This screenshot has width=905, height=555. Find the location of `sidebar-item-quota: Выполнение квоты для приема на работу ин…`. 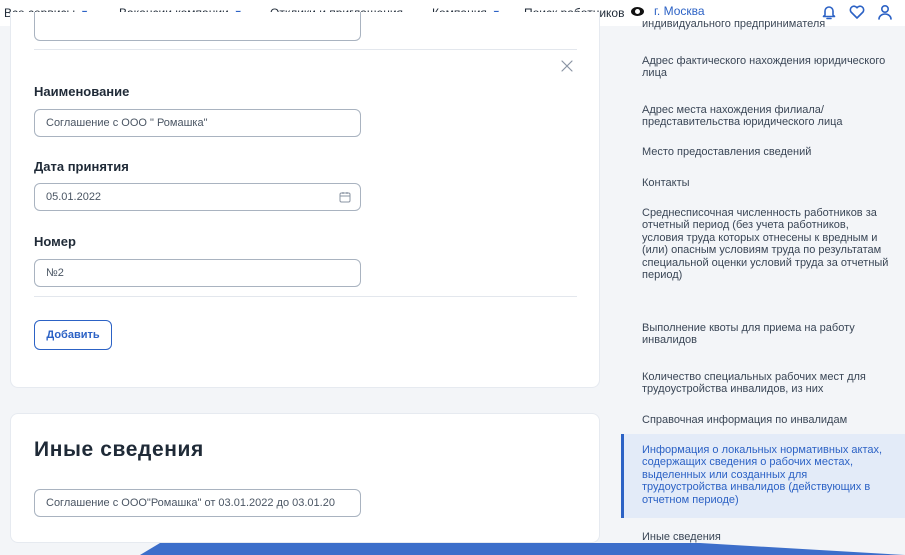

sidebar-item-quota: Выполнение квоты для приема на работу ин… is located at coordinates (763, 334).